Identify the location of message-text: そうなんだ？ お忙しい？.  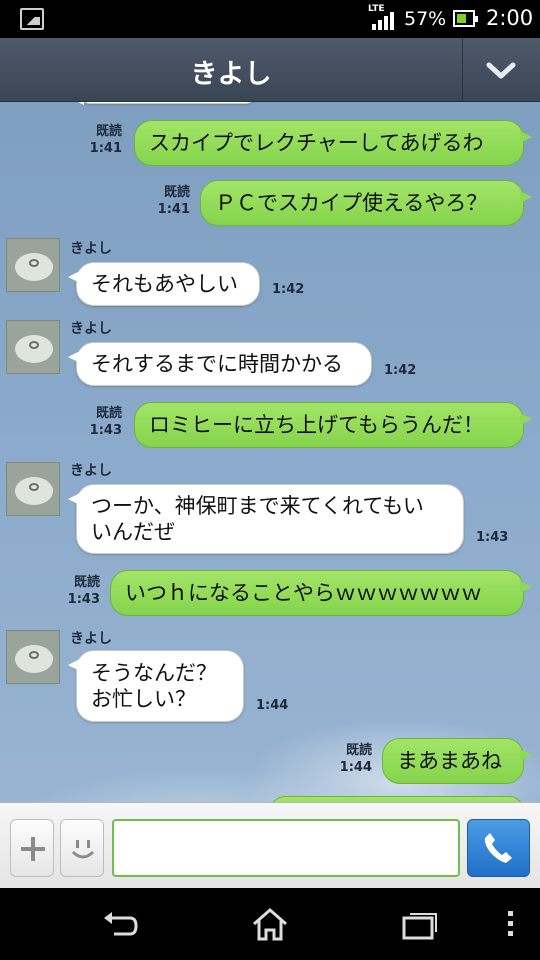
(154, 686).